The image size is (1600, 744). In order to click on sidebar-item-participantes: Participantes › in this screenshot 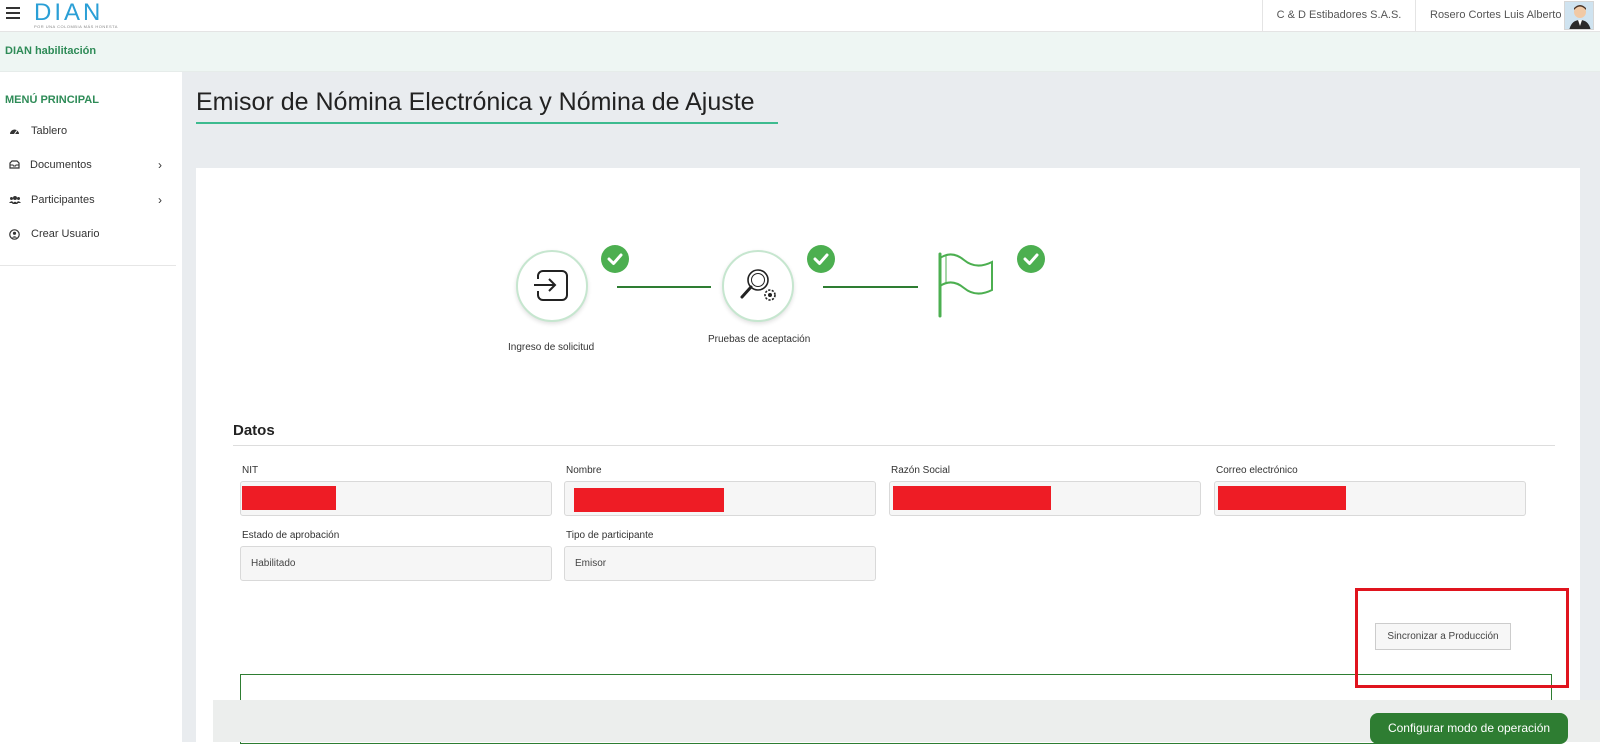, I will do `click(88, 200)`.